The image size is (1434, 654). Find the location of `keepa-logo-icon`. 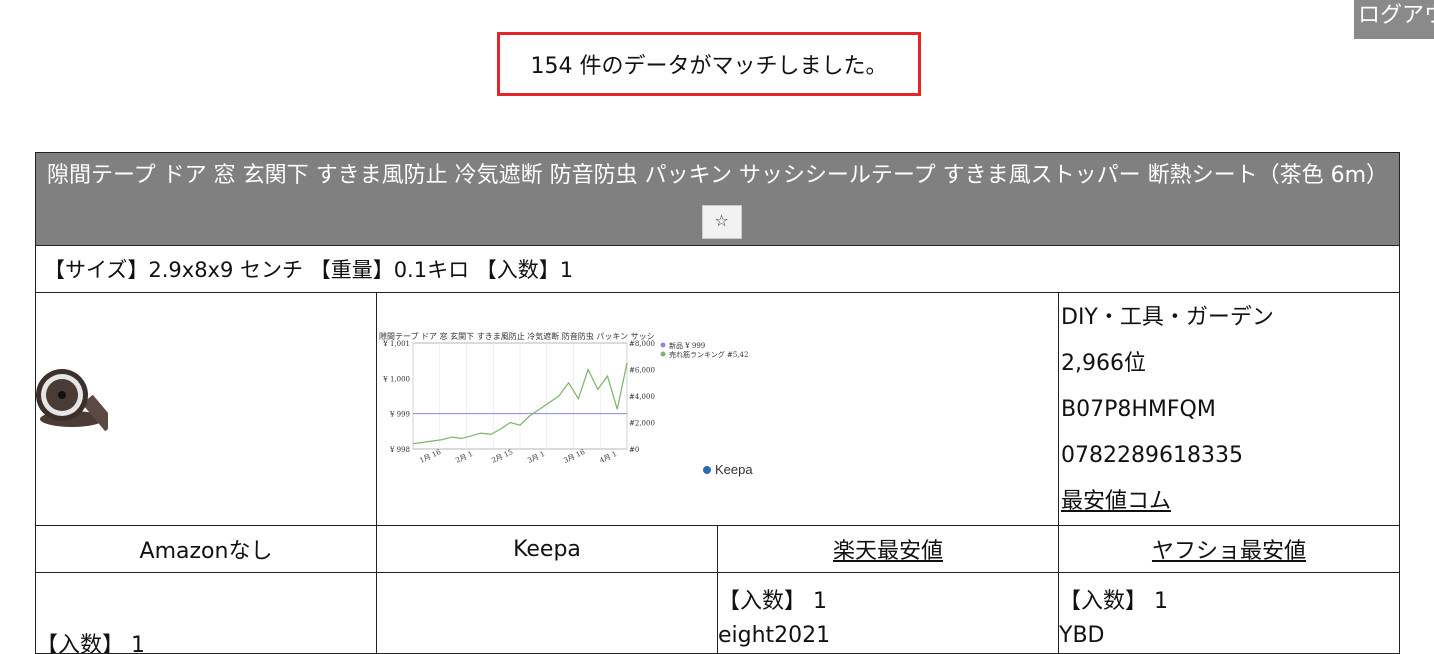

keepa-logo-icon is located at coordinates (707, 470).